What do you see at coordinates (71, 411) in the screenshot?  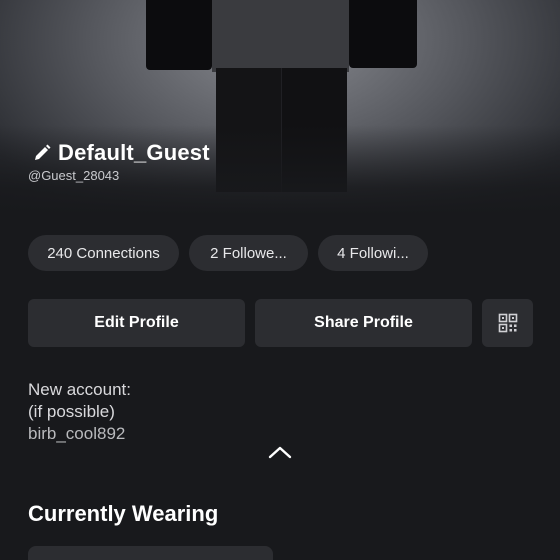 I see `bio-line-2: (if possible)` at bounding box center [71, 411].